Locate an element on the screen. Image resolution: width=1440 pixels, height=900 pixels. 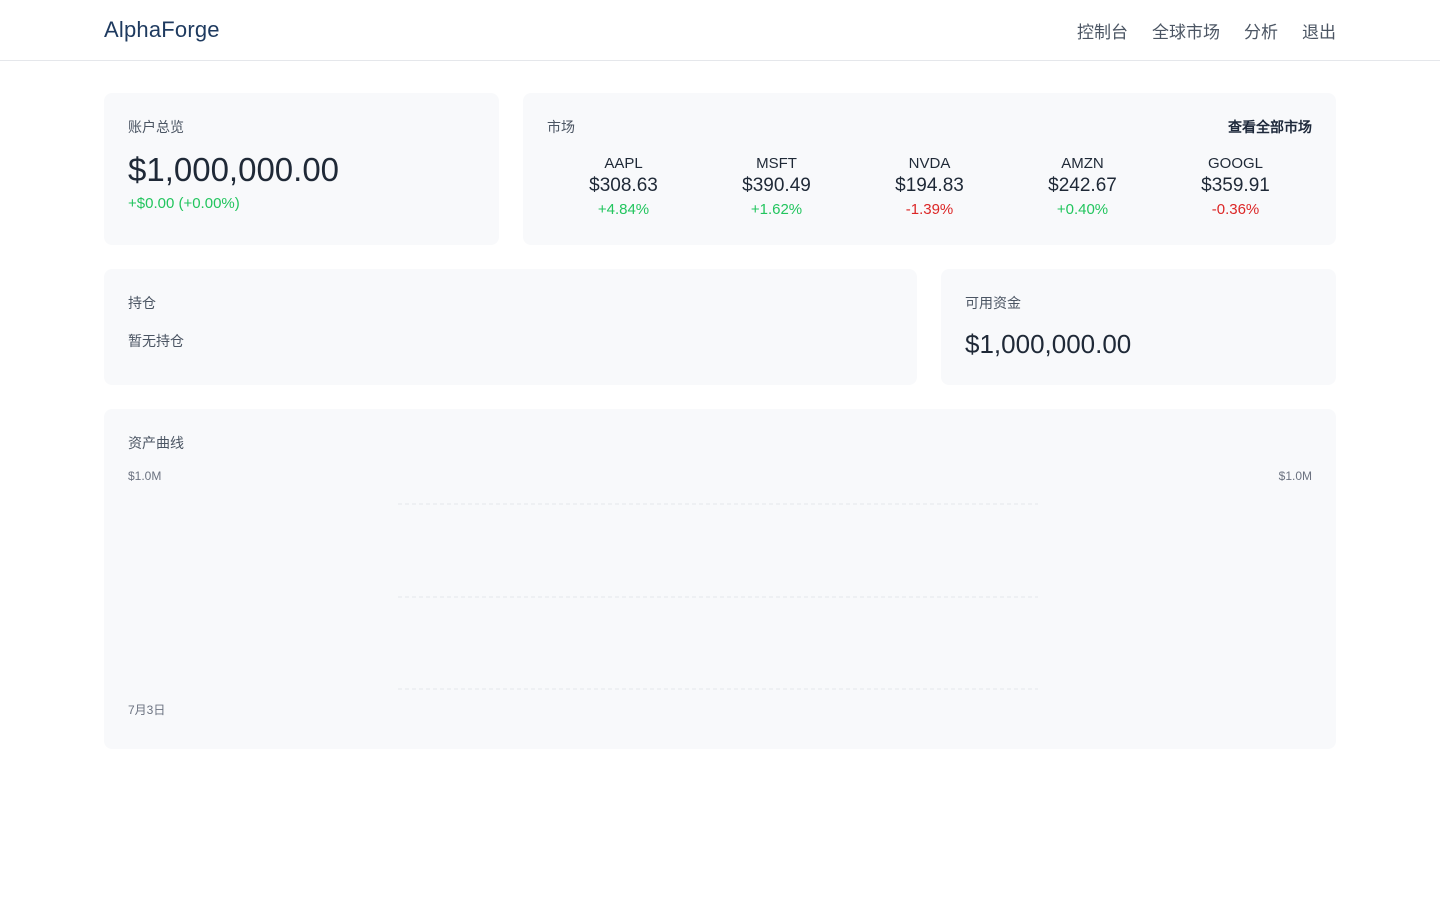
ticker-price: $359.91 is located at coordinates (1235, 185).